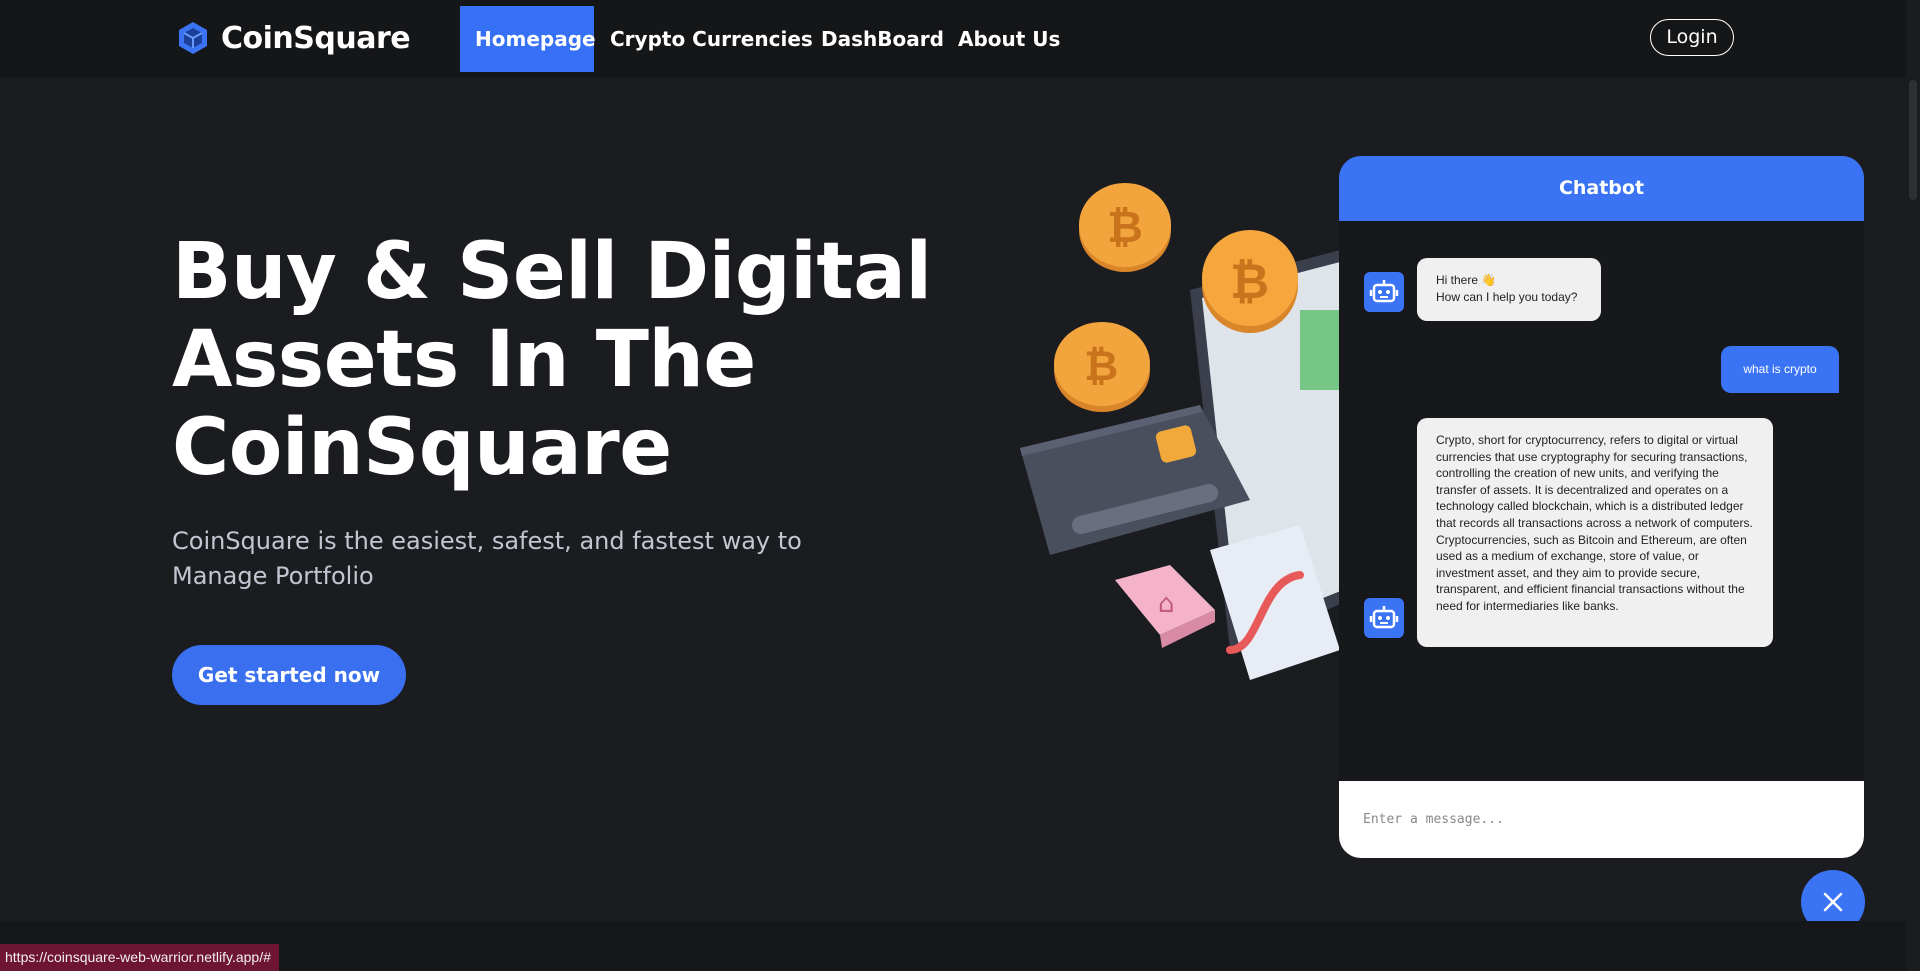 The image size is (1920, 971). Describe the element at coordinates (1913, 485) in the screenshot. I see `scrollbar` at that location.